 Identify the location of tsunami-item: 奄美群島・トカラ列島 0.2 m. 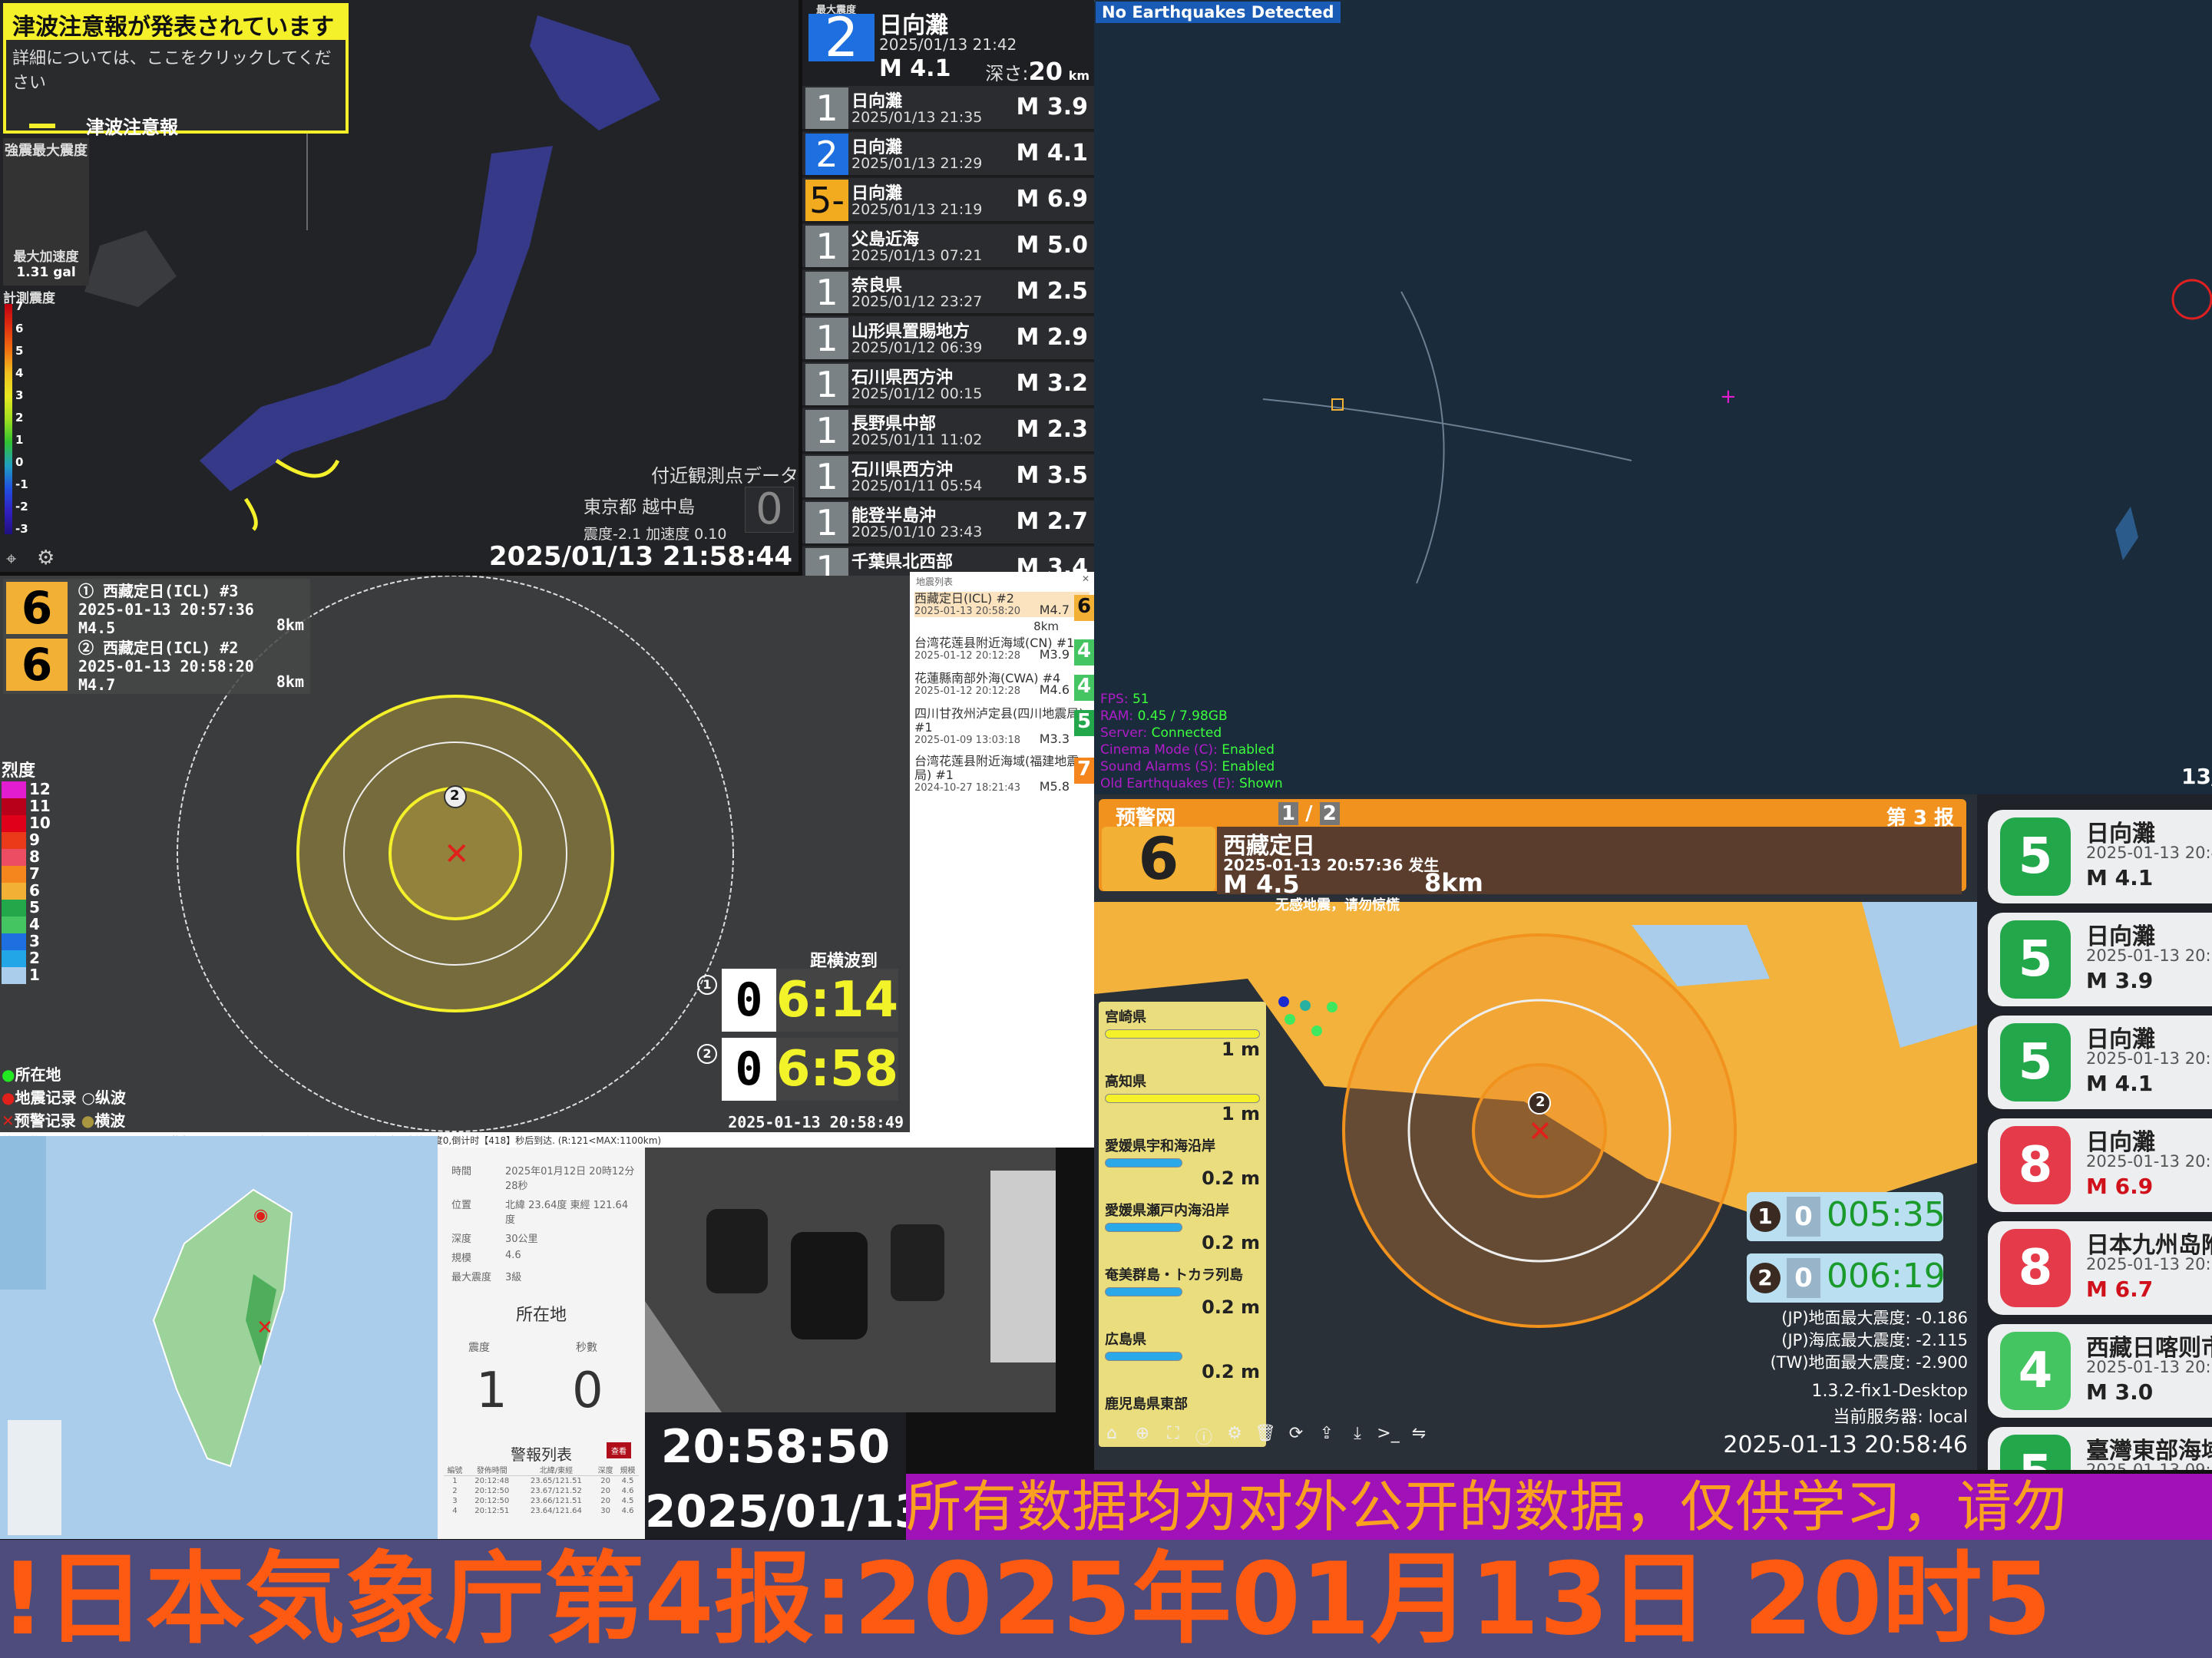
(1183, 1291).